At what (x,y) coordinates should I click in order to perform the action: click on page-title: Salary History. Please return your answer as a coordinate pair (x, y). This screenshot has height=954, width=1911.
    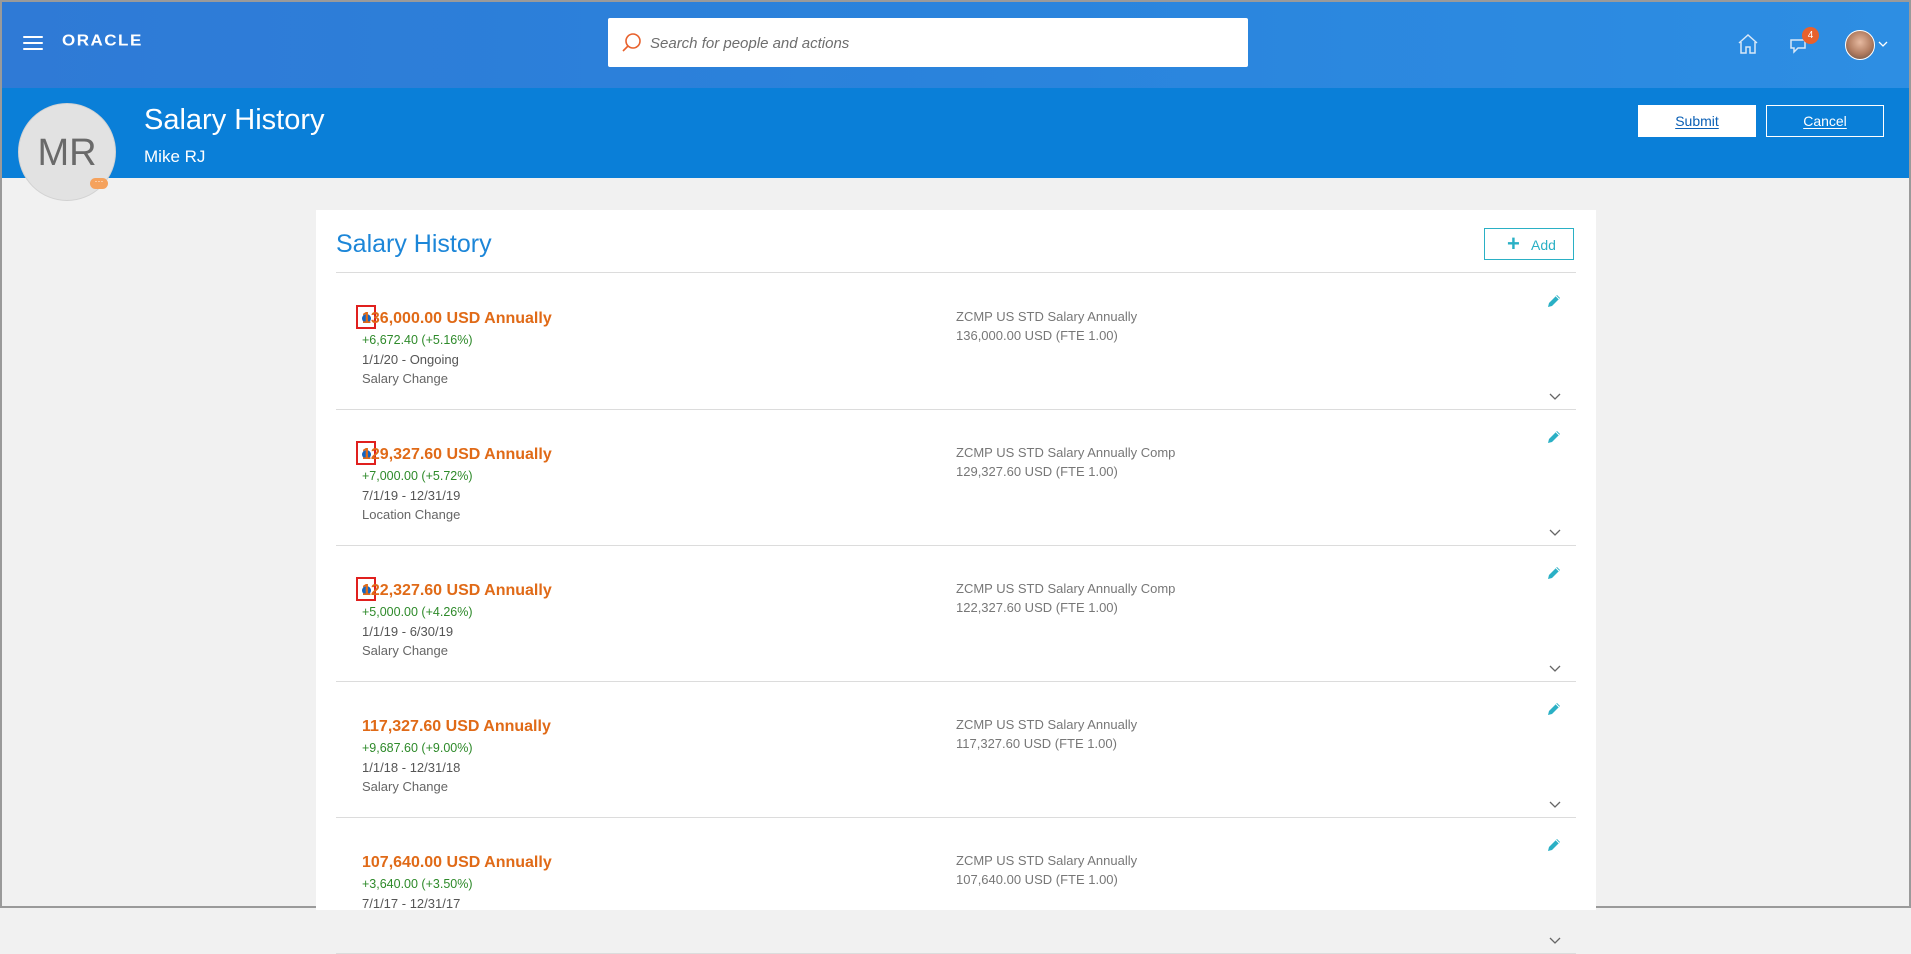
    Looking at the image, I should click on (234, 120).